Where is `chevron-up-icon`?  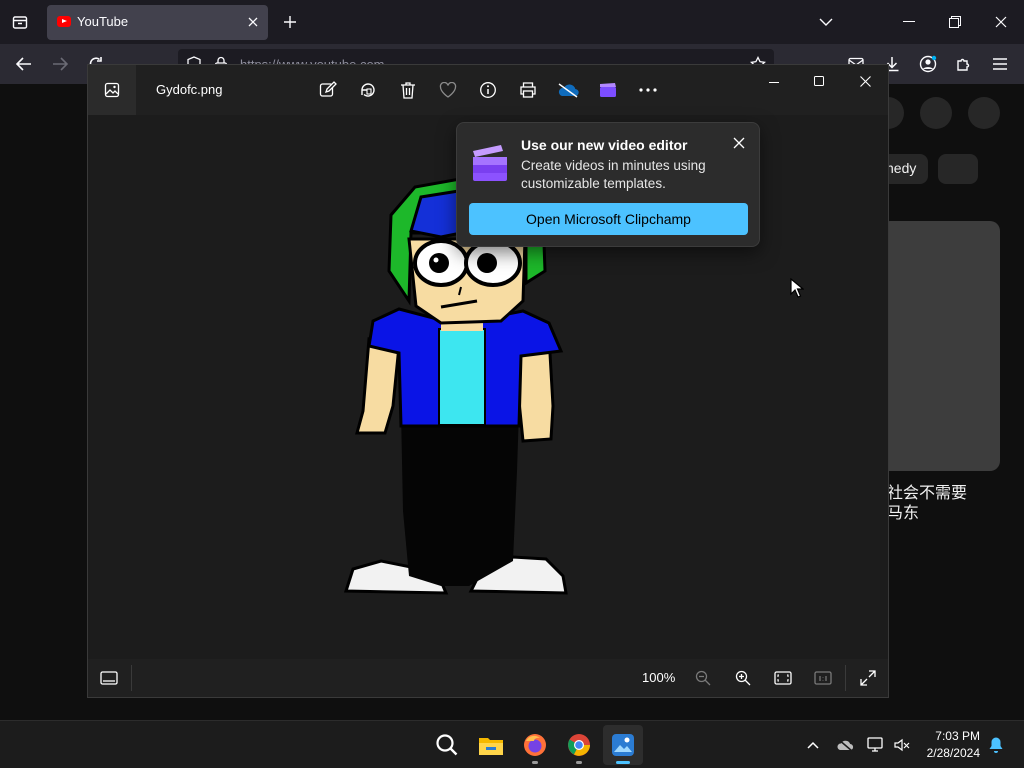 chevron-up-icon is located at coordinates (813, 745).